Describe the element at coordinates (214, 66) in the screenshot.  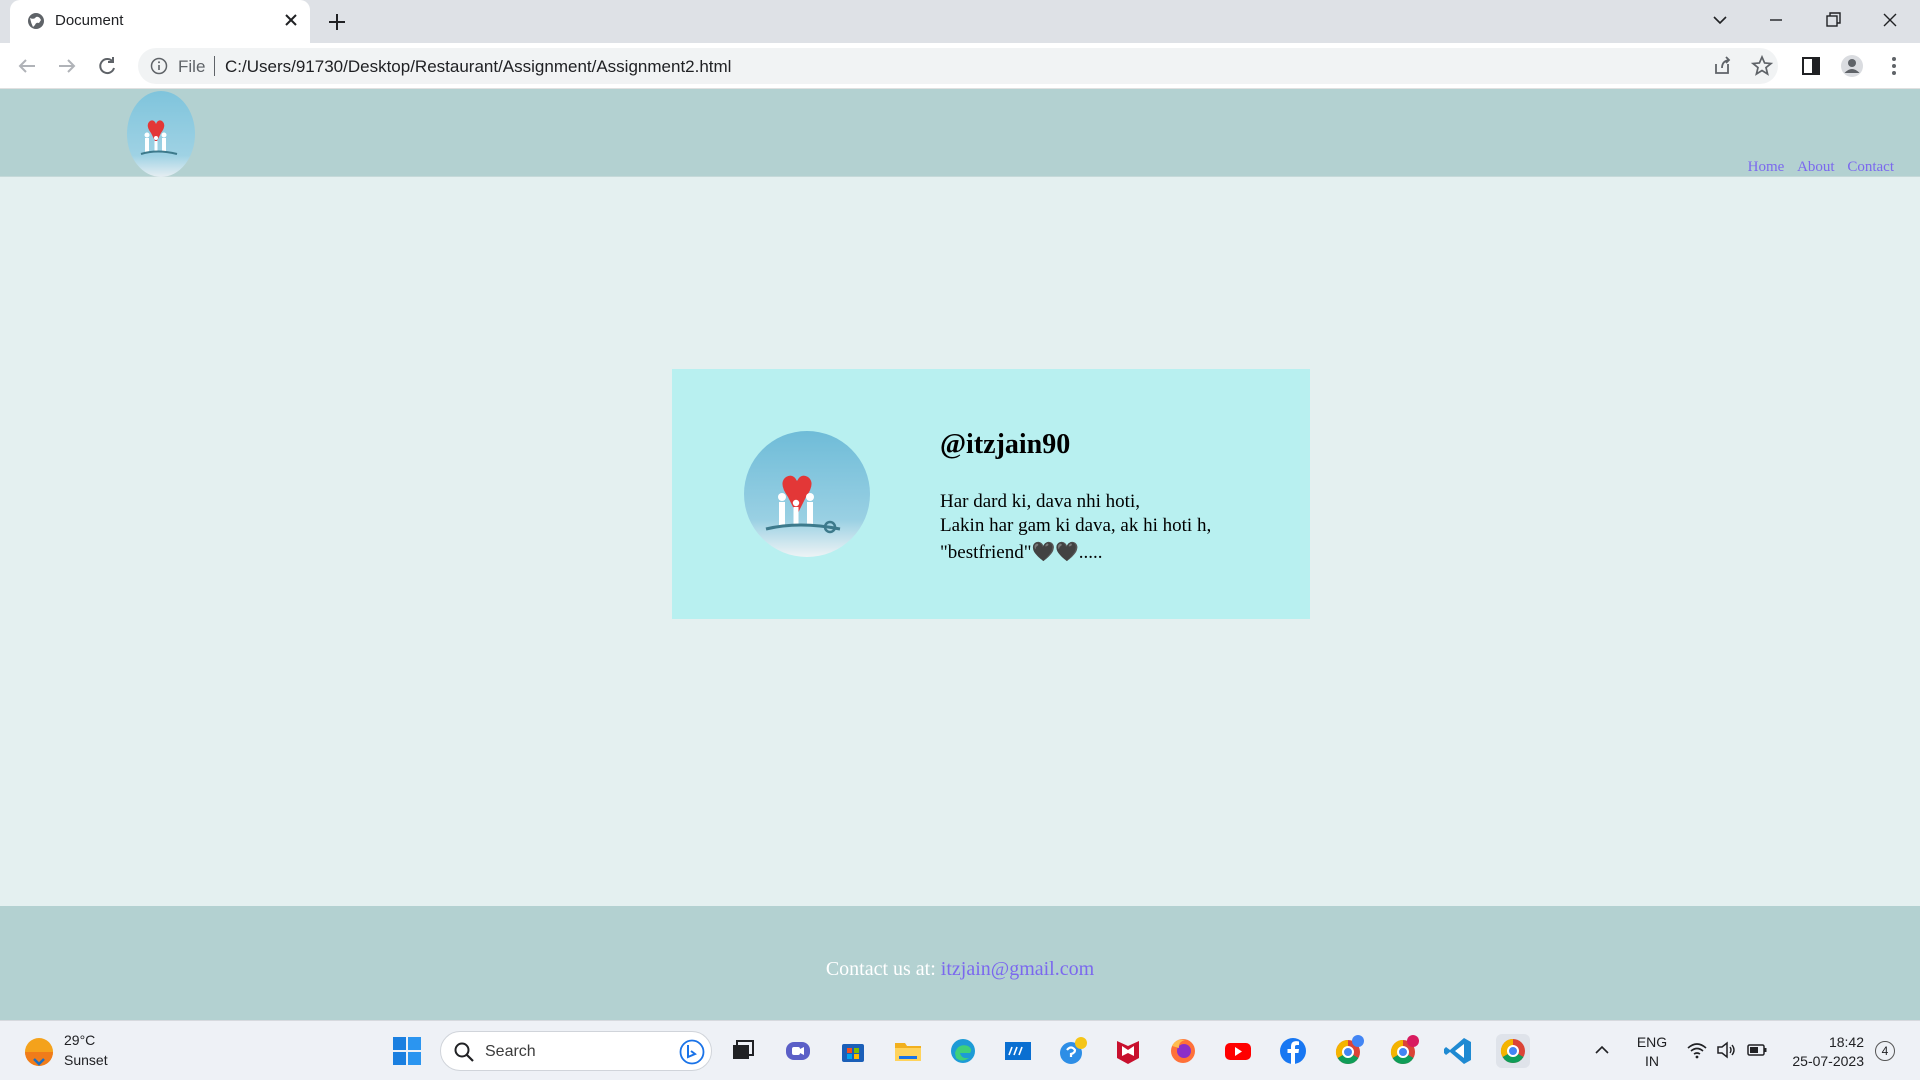
I see `url-separator` at that location.